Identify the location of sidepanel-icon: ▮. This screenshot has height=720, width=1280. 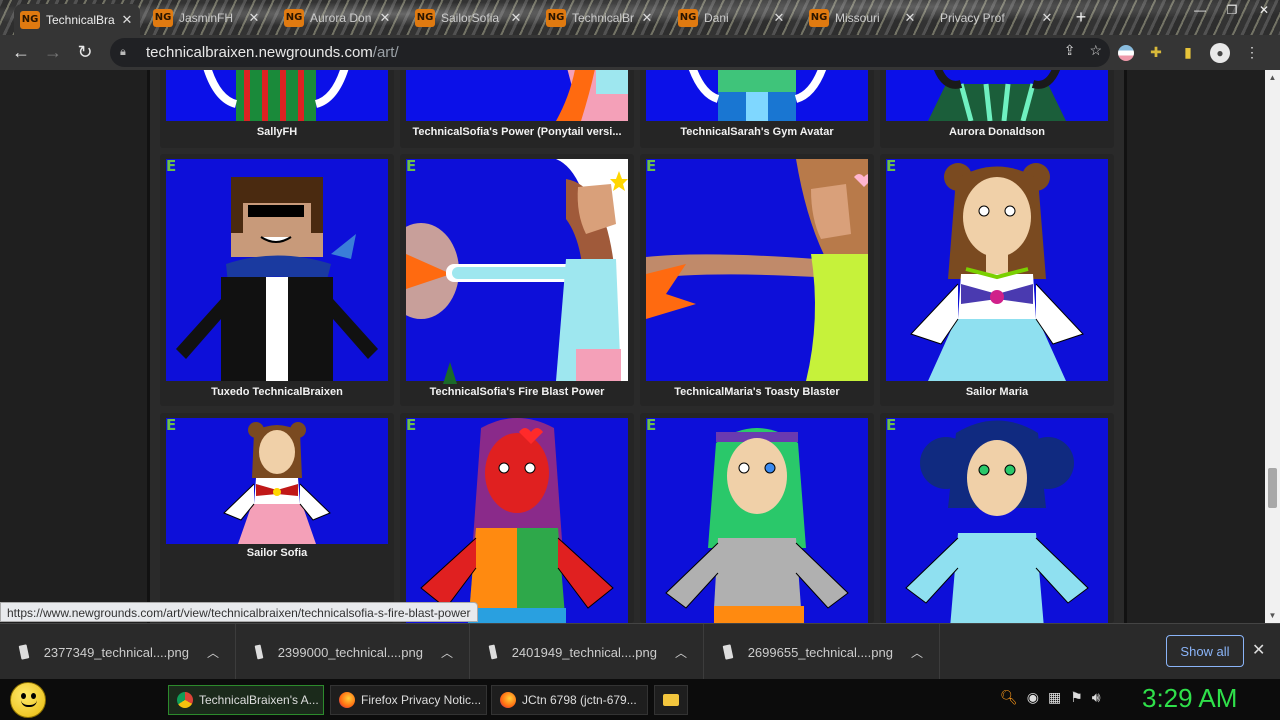
(1188, 53).